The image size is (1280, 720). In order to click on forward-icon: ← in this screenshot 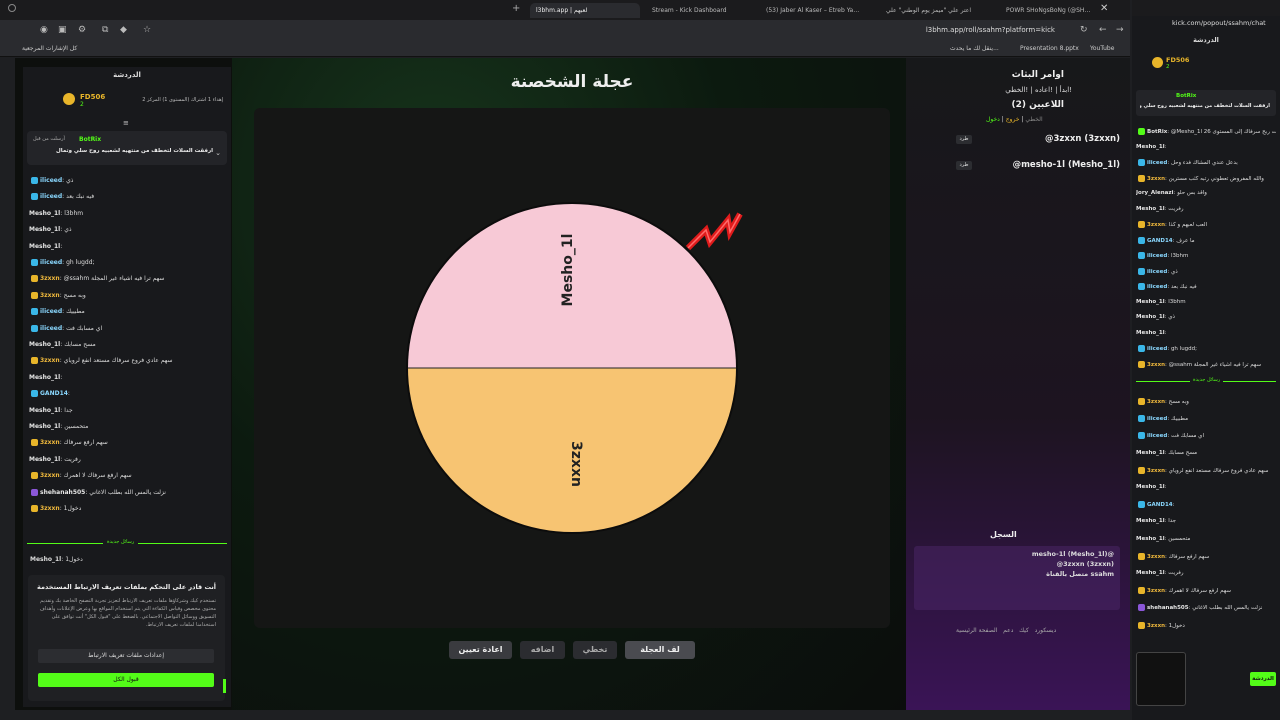, I will do `click(1103, 30)`.